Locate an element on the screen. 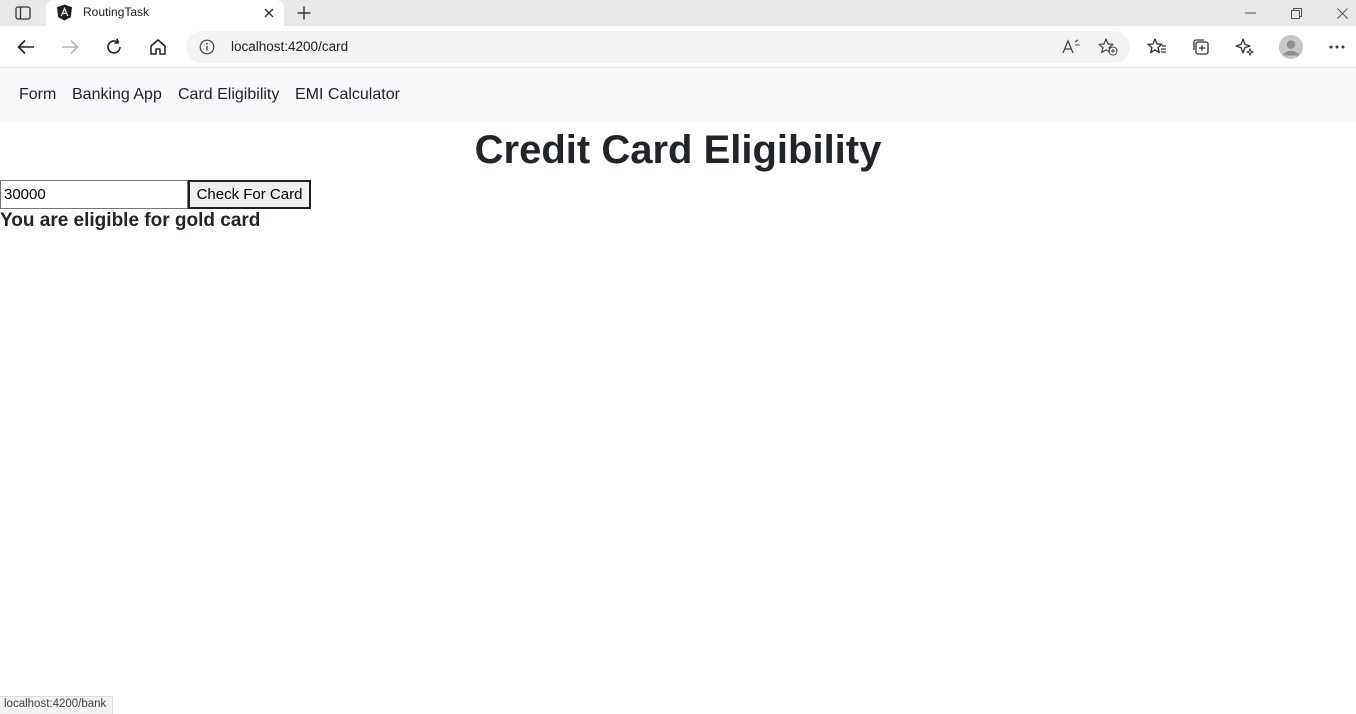 This screenshot has height=714, width=1356. more-icon is located at coordinates (1337, 47).